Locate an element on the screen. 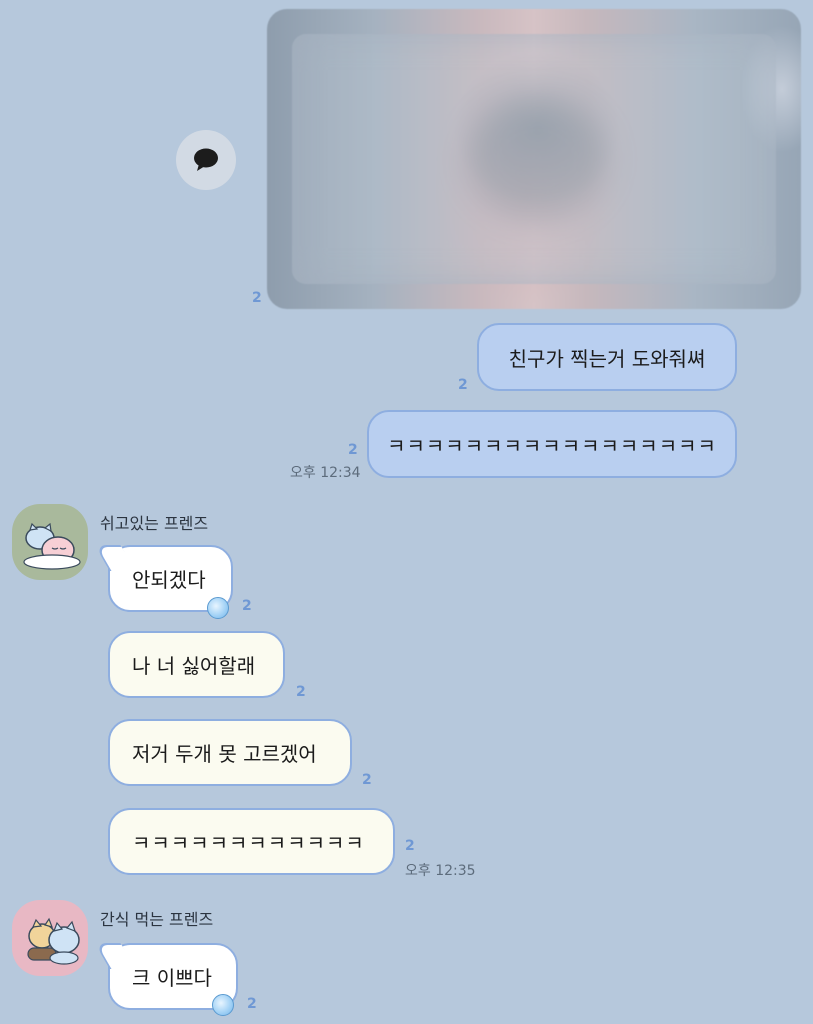 The height and width of the screenshot is (1024, 813). their-message-bubble: ㅋㅋㅋㅋㅋㅋㅋㅋㅋㅋㅋㅋ is located at coordinates (251, 841).